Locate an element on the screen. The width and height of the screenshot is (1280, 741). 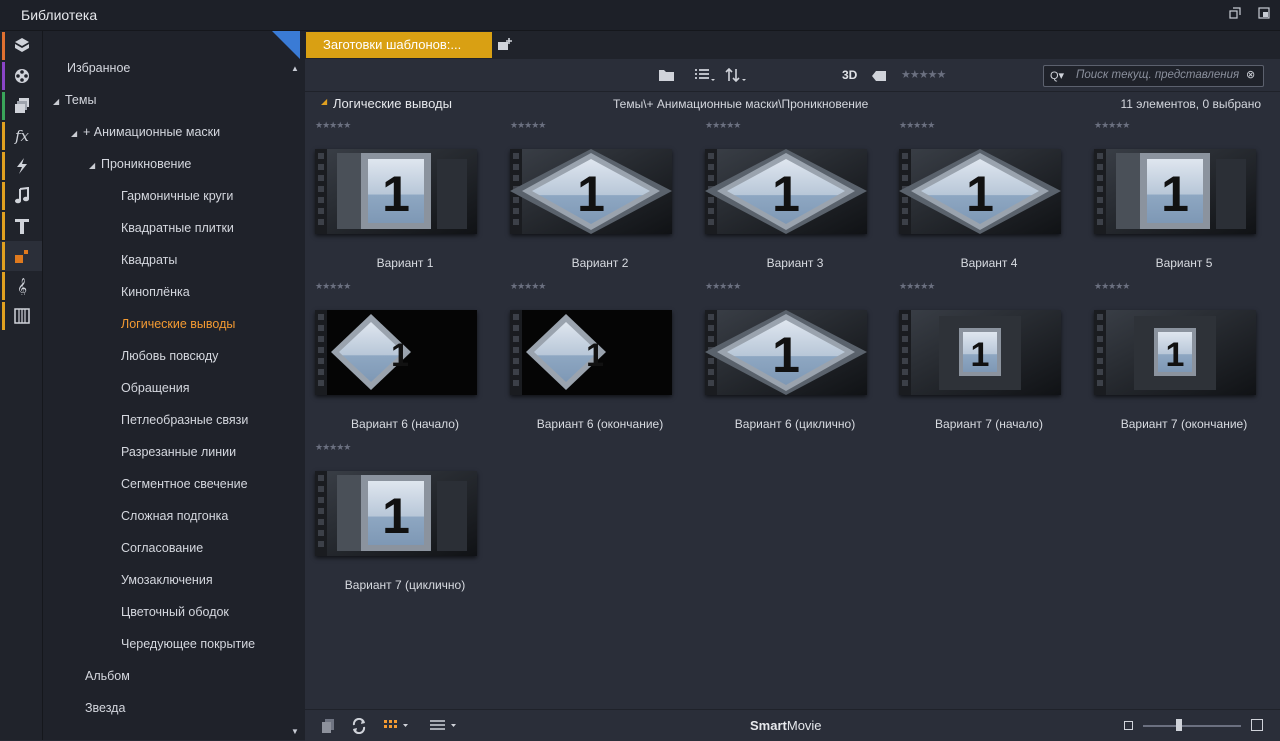
template-card: ★★★★★ 1 Вариант 6 (циклично) is located at coordinates (785, 357).